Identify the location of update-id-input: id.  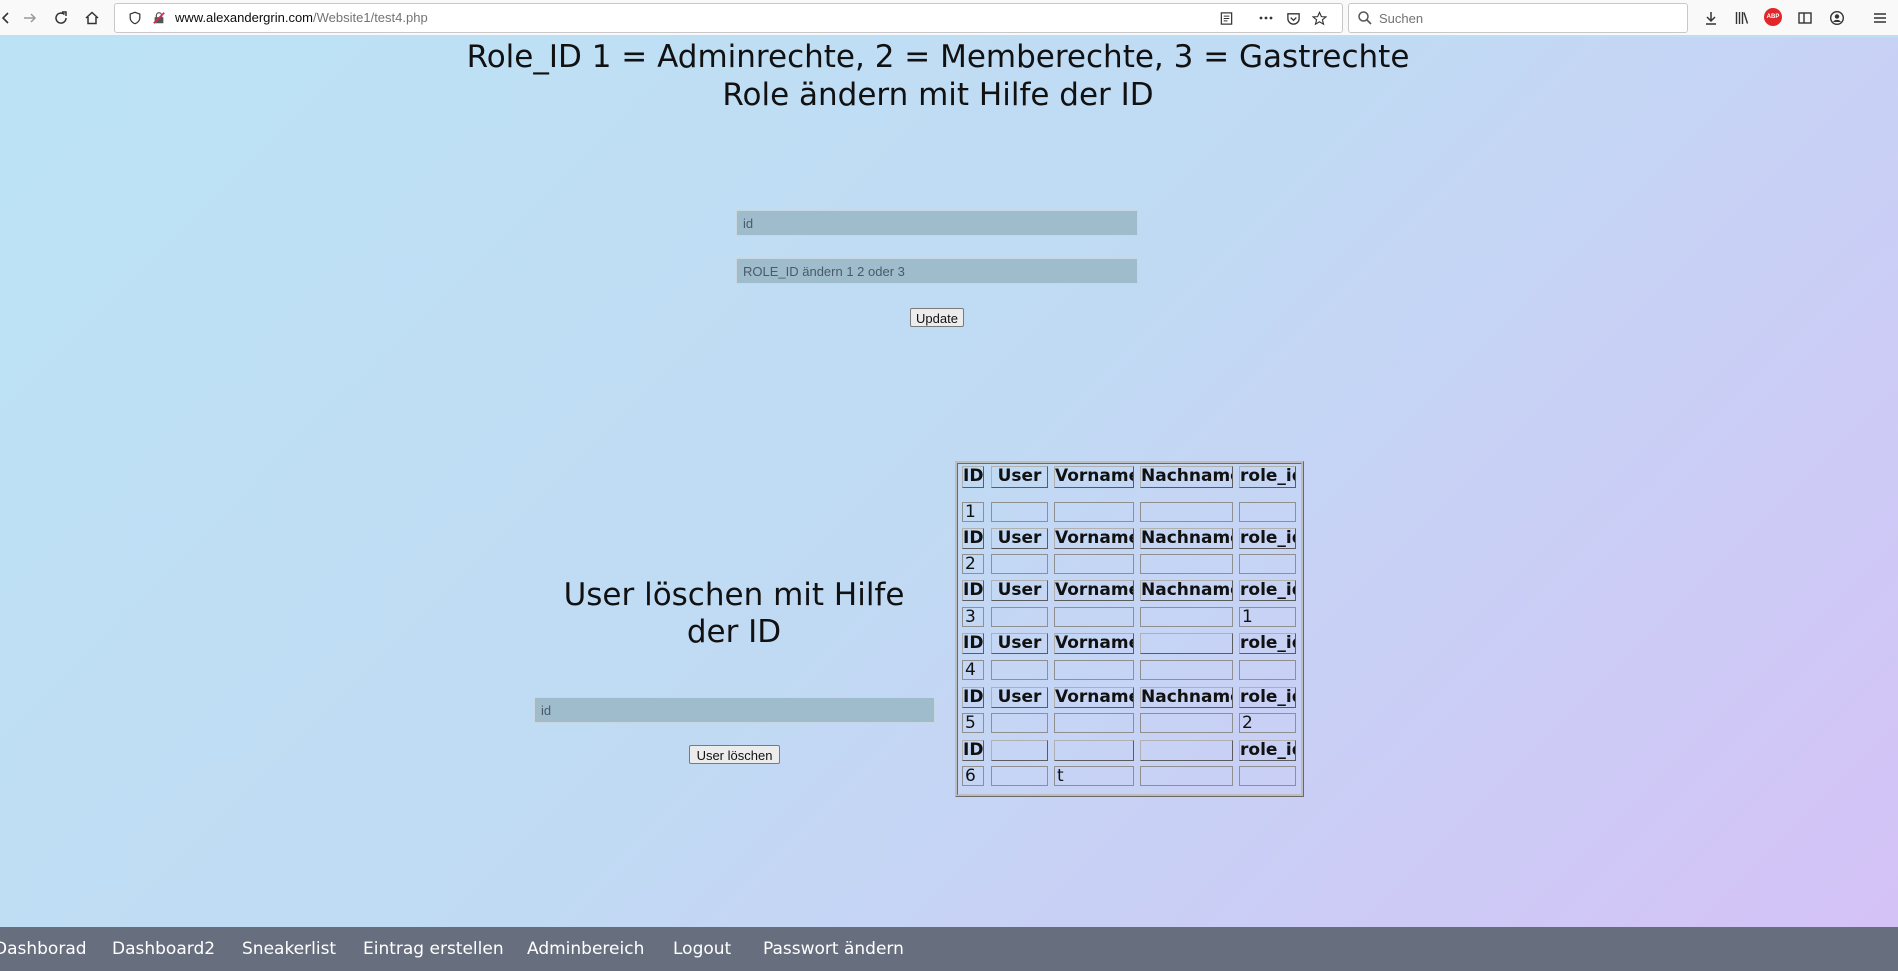
(937, 223).